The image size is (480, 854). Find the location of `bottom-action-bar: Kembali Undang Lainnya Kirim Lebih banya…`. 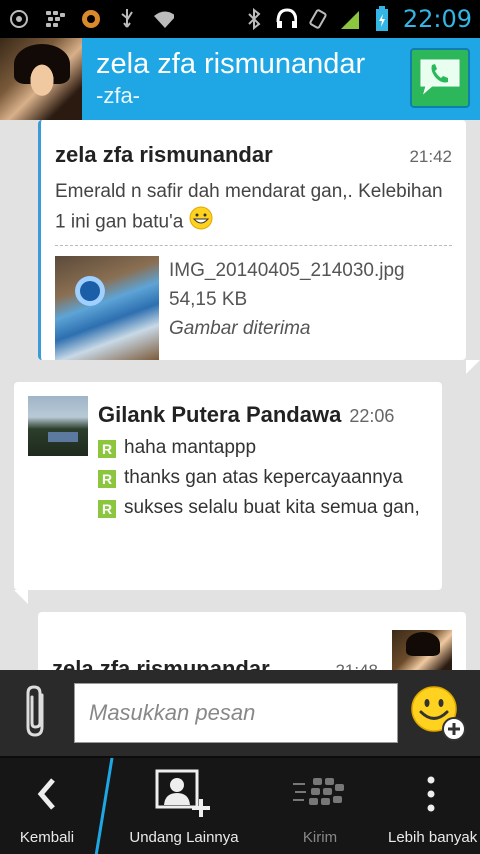

bottom-action-bar: Kembali Undang Lainnya Kirim Lebih banya… is located at coordinates (240, 805).